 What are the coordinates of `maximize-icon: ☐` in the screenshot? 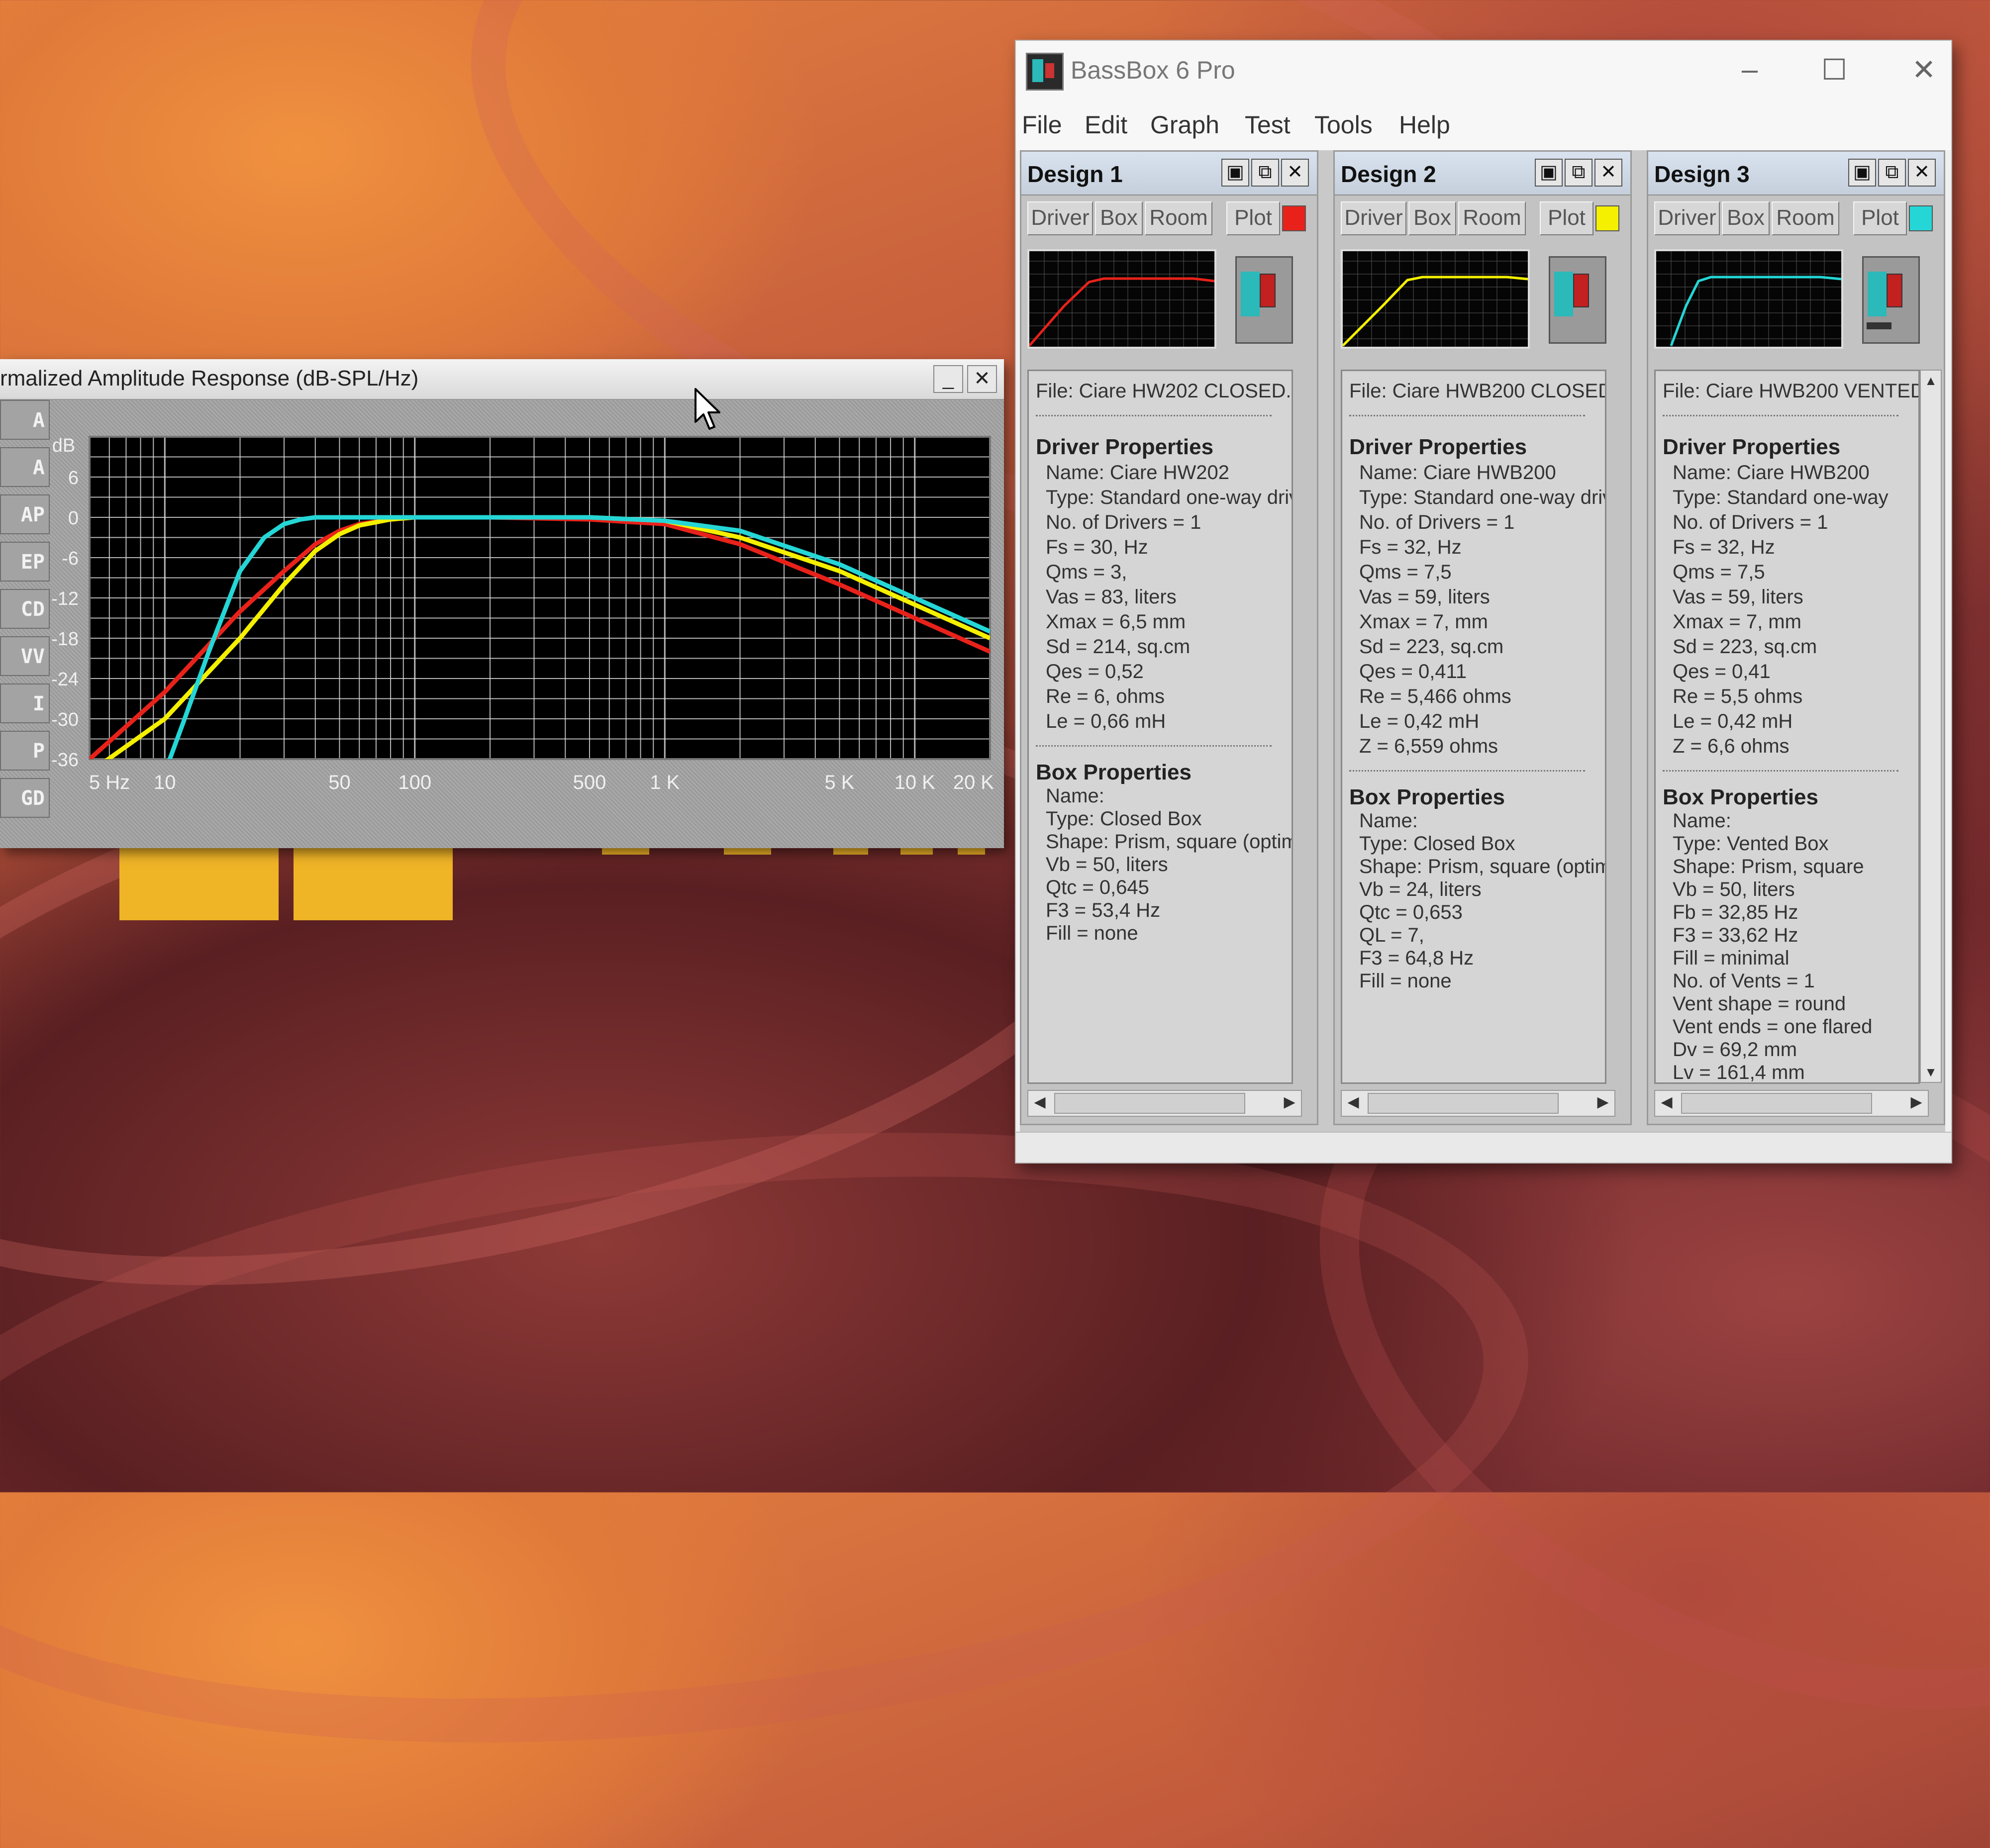 It's located at (1834, 70).